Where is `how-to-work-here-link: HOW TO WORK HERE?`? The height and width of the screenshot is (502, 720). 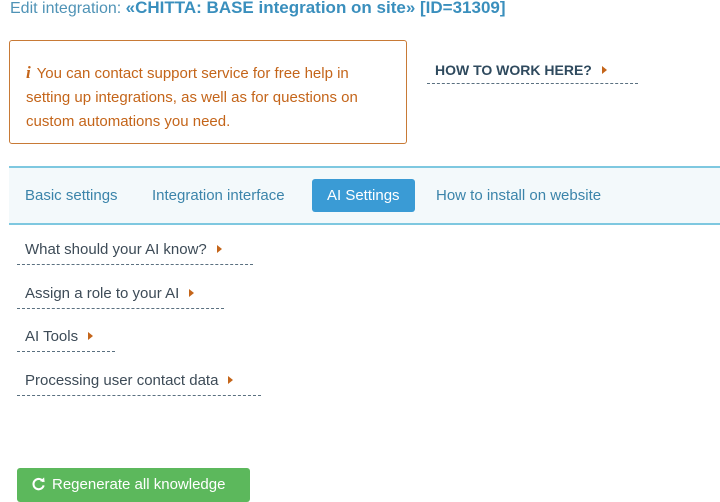
how-to-work-here-link: HOW TO WORK HERE? is located at coordinates (532, 73).